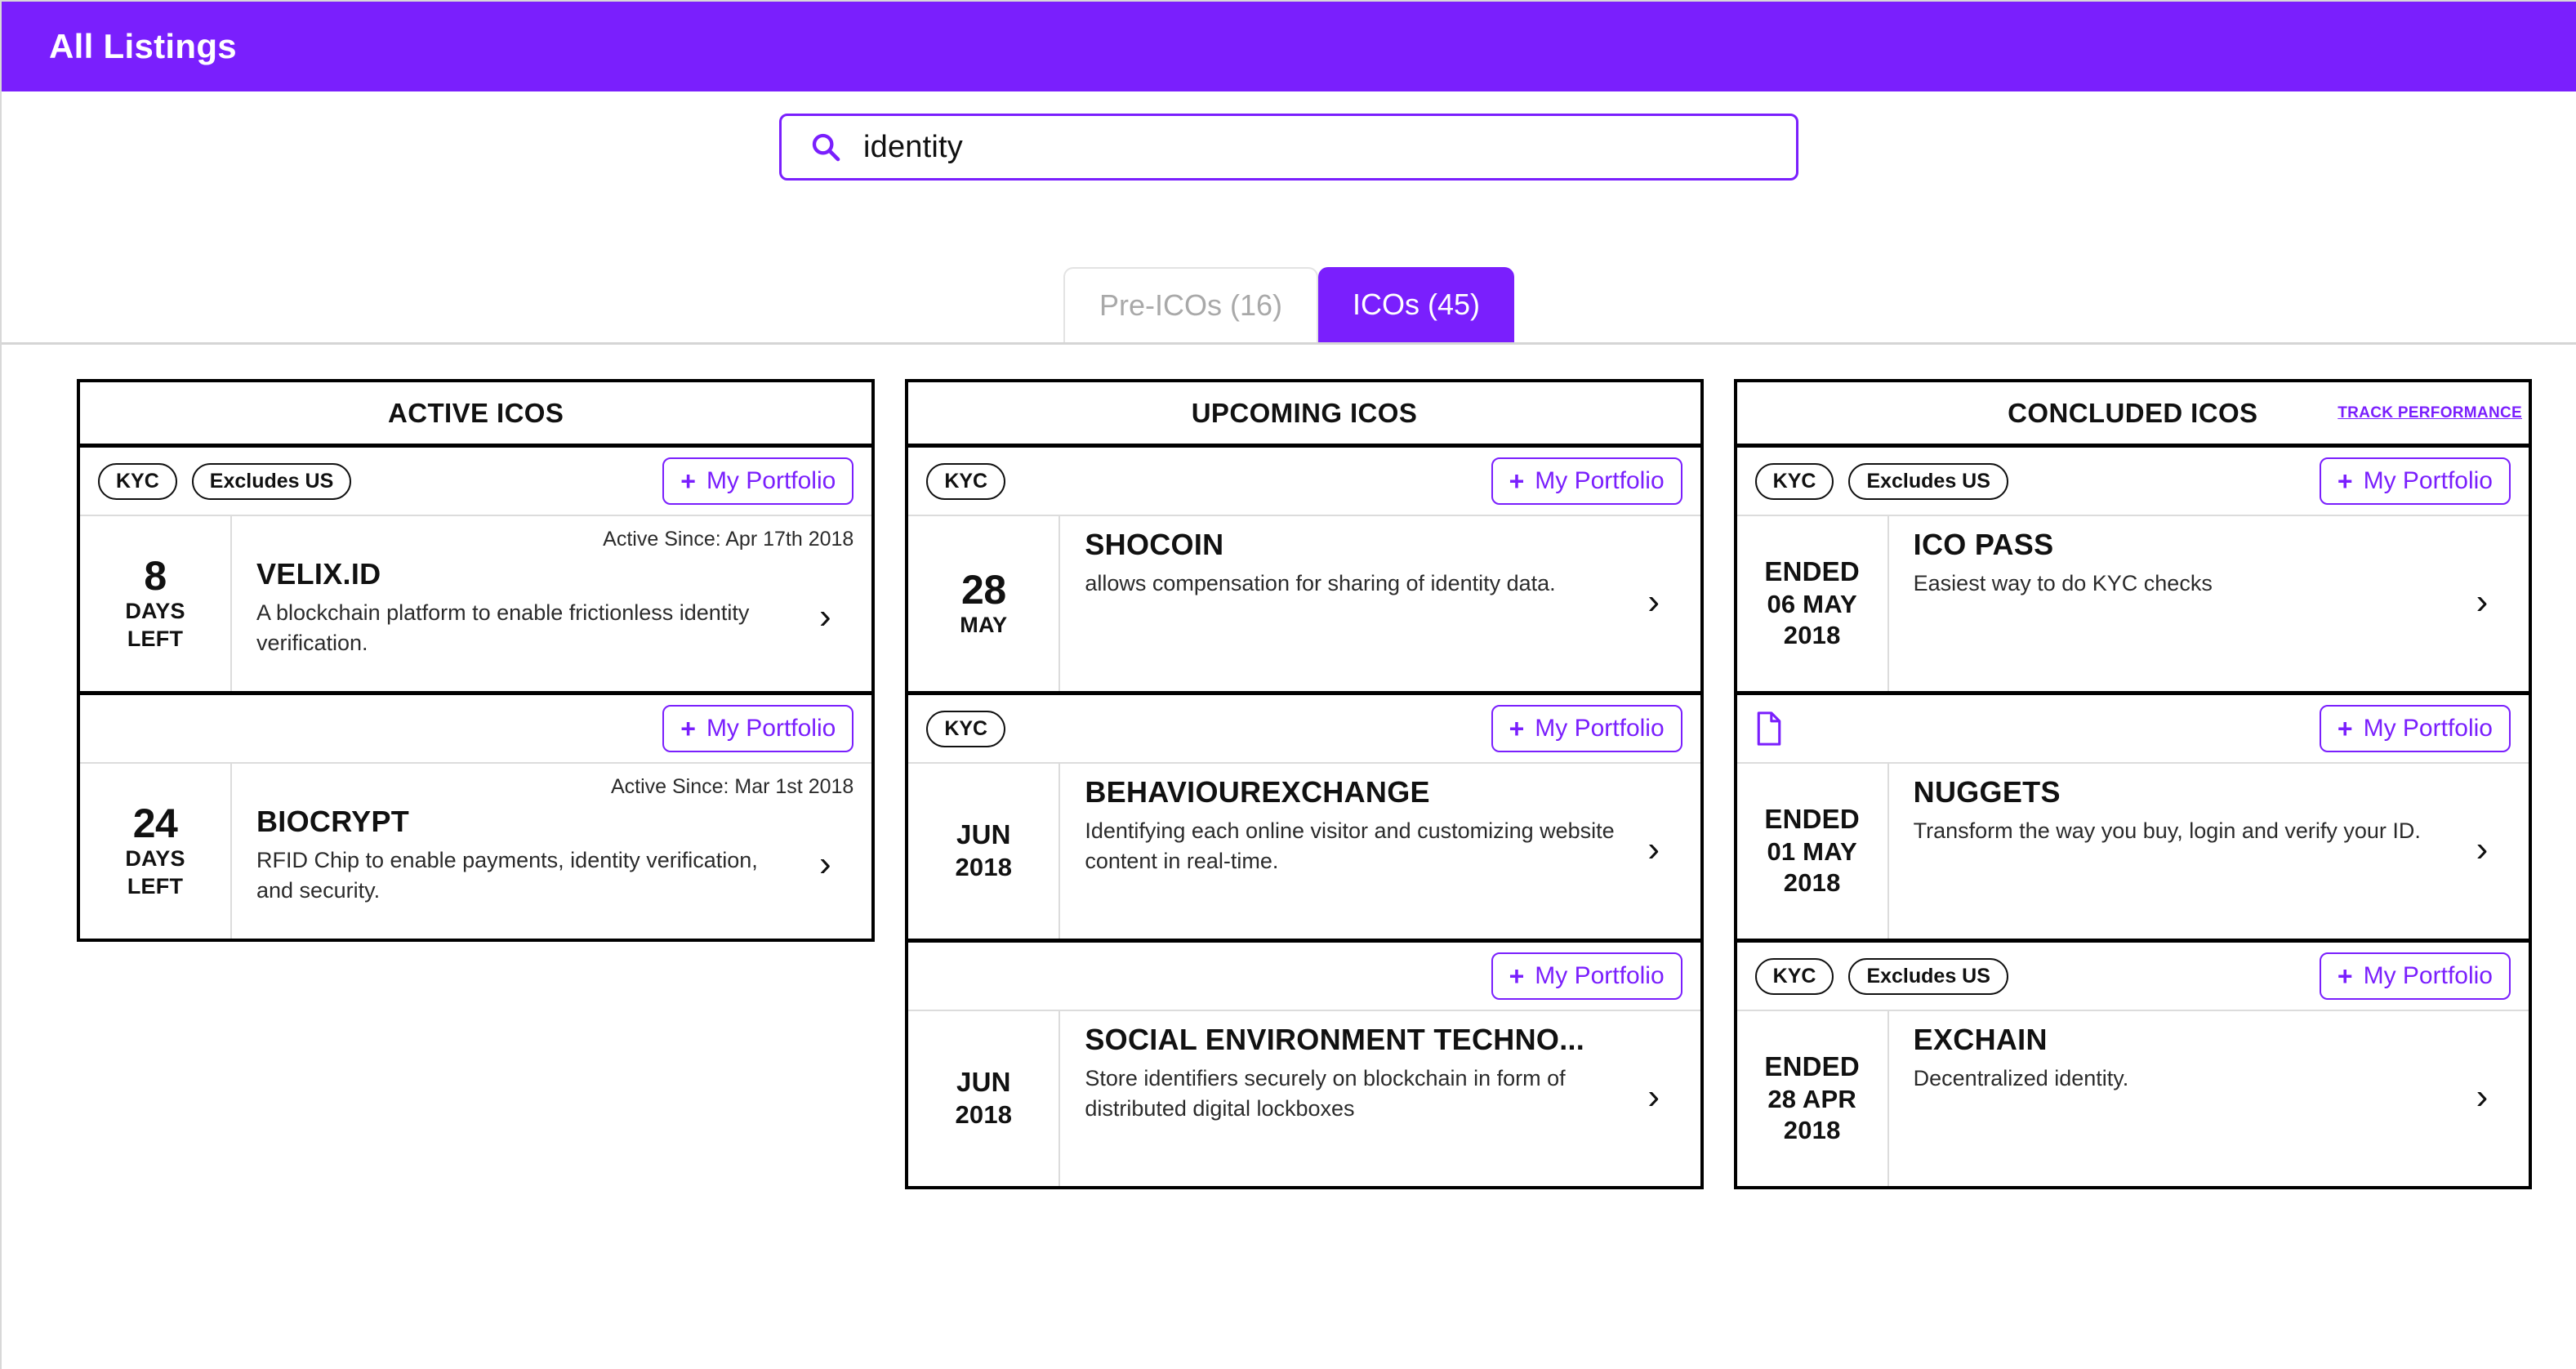 The height and width of the screenshot is (1369, 2576). Describe the element at coordinates (476, 412) in the screenshot. I see `column-title: ACTIVE ICOS` at that location.